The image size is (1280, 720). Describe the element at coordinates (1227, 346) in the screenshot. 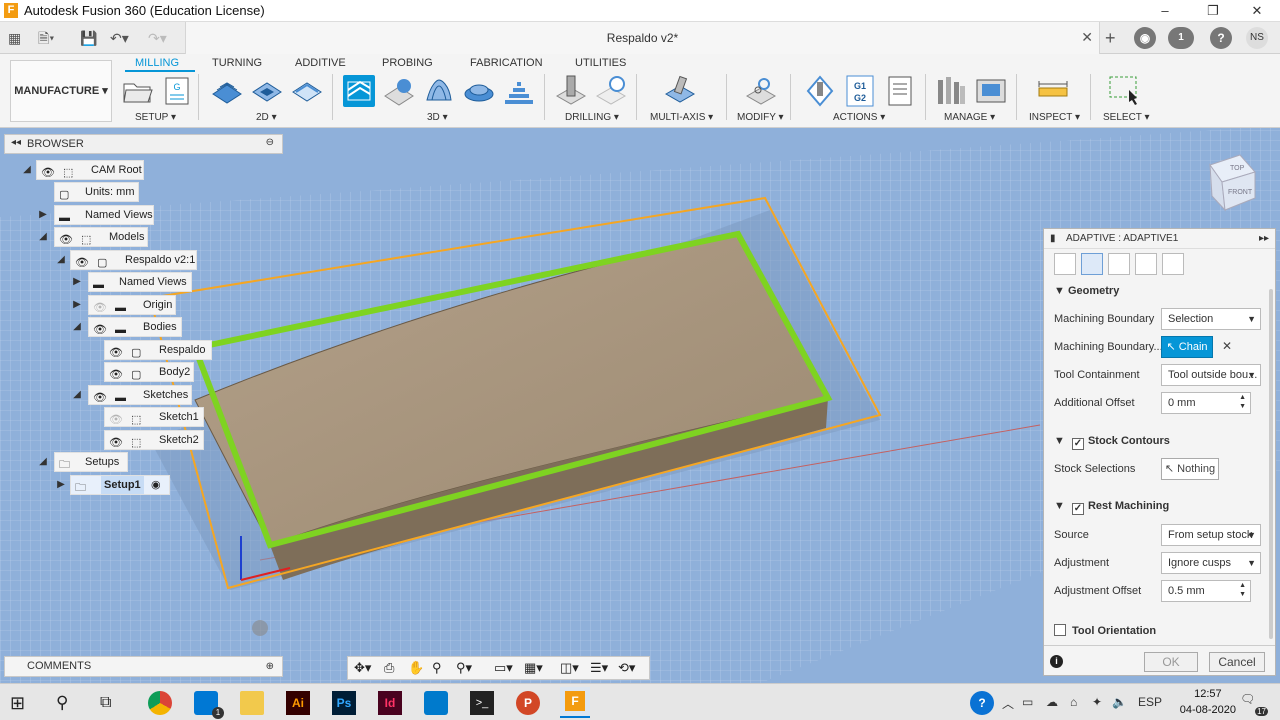

I see `clear-selection-icon: ✕` at that location.